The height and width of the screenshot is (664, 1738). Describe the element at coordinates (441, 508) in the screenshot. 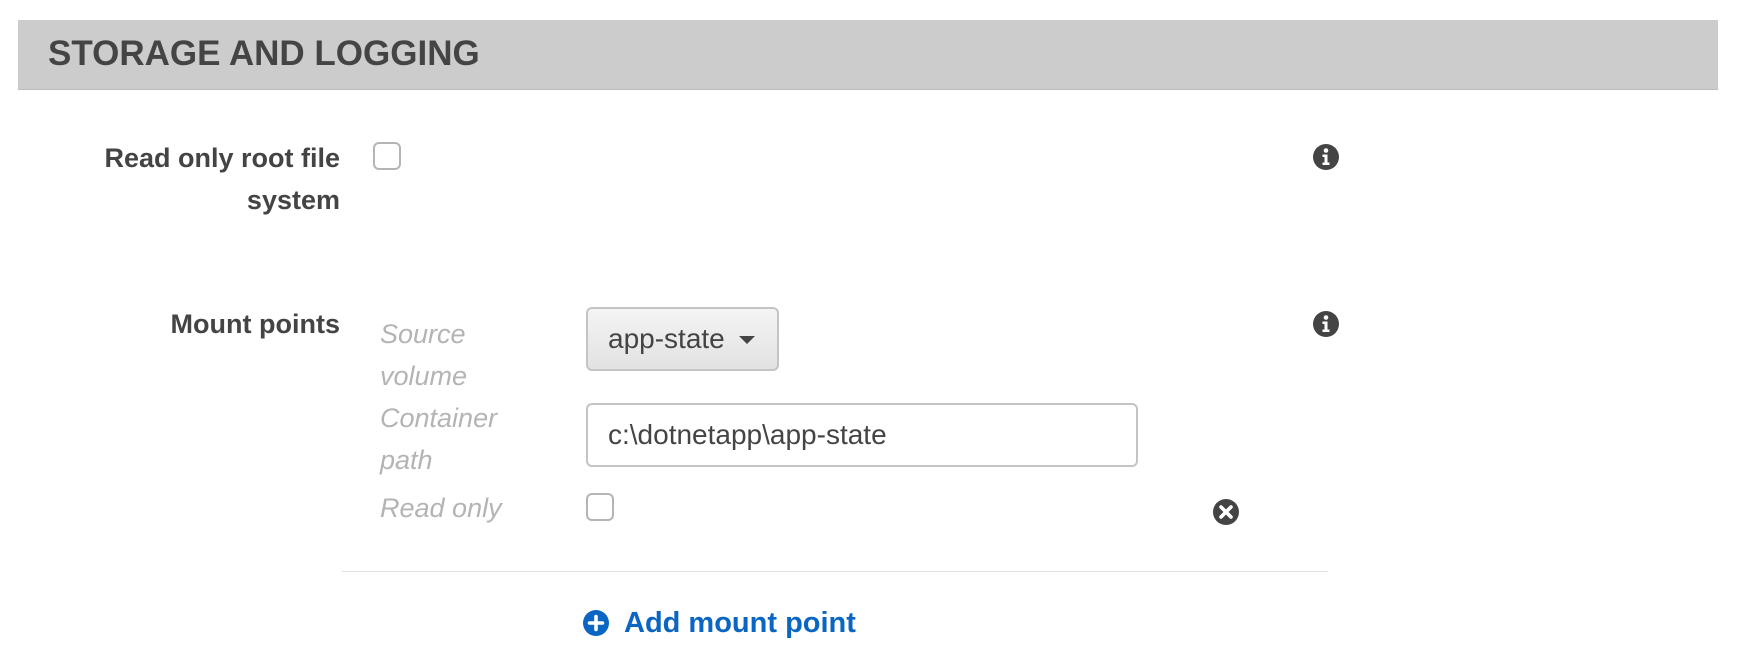

I see `mount-read-only-label: Read only` at that location.